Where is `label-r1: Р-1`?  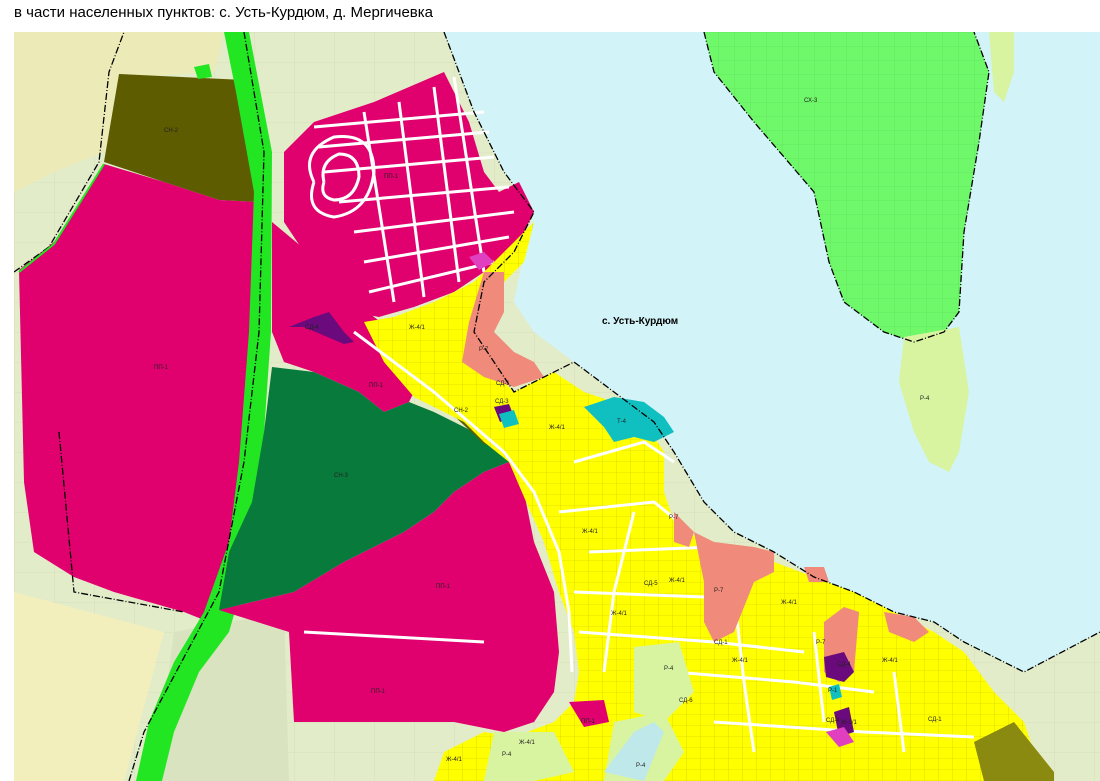
label-r1: Р-1 is located at coordinates (833, 691).